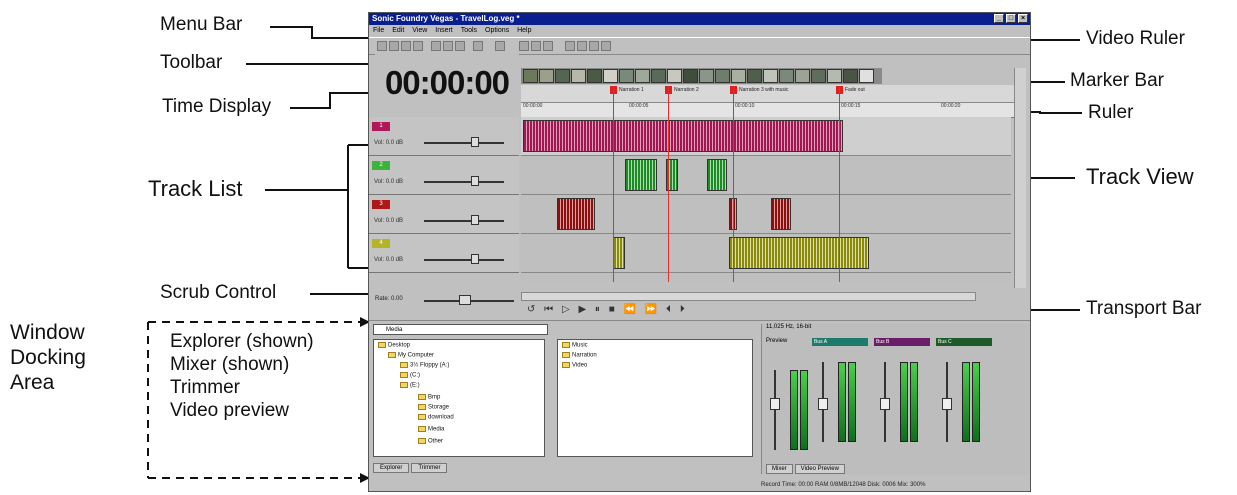  What do you see at coordinates (478, 46) in the screenshot?
I see `undo-icon` at bounding box center [478, 46].